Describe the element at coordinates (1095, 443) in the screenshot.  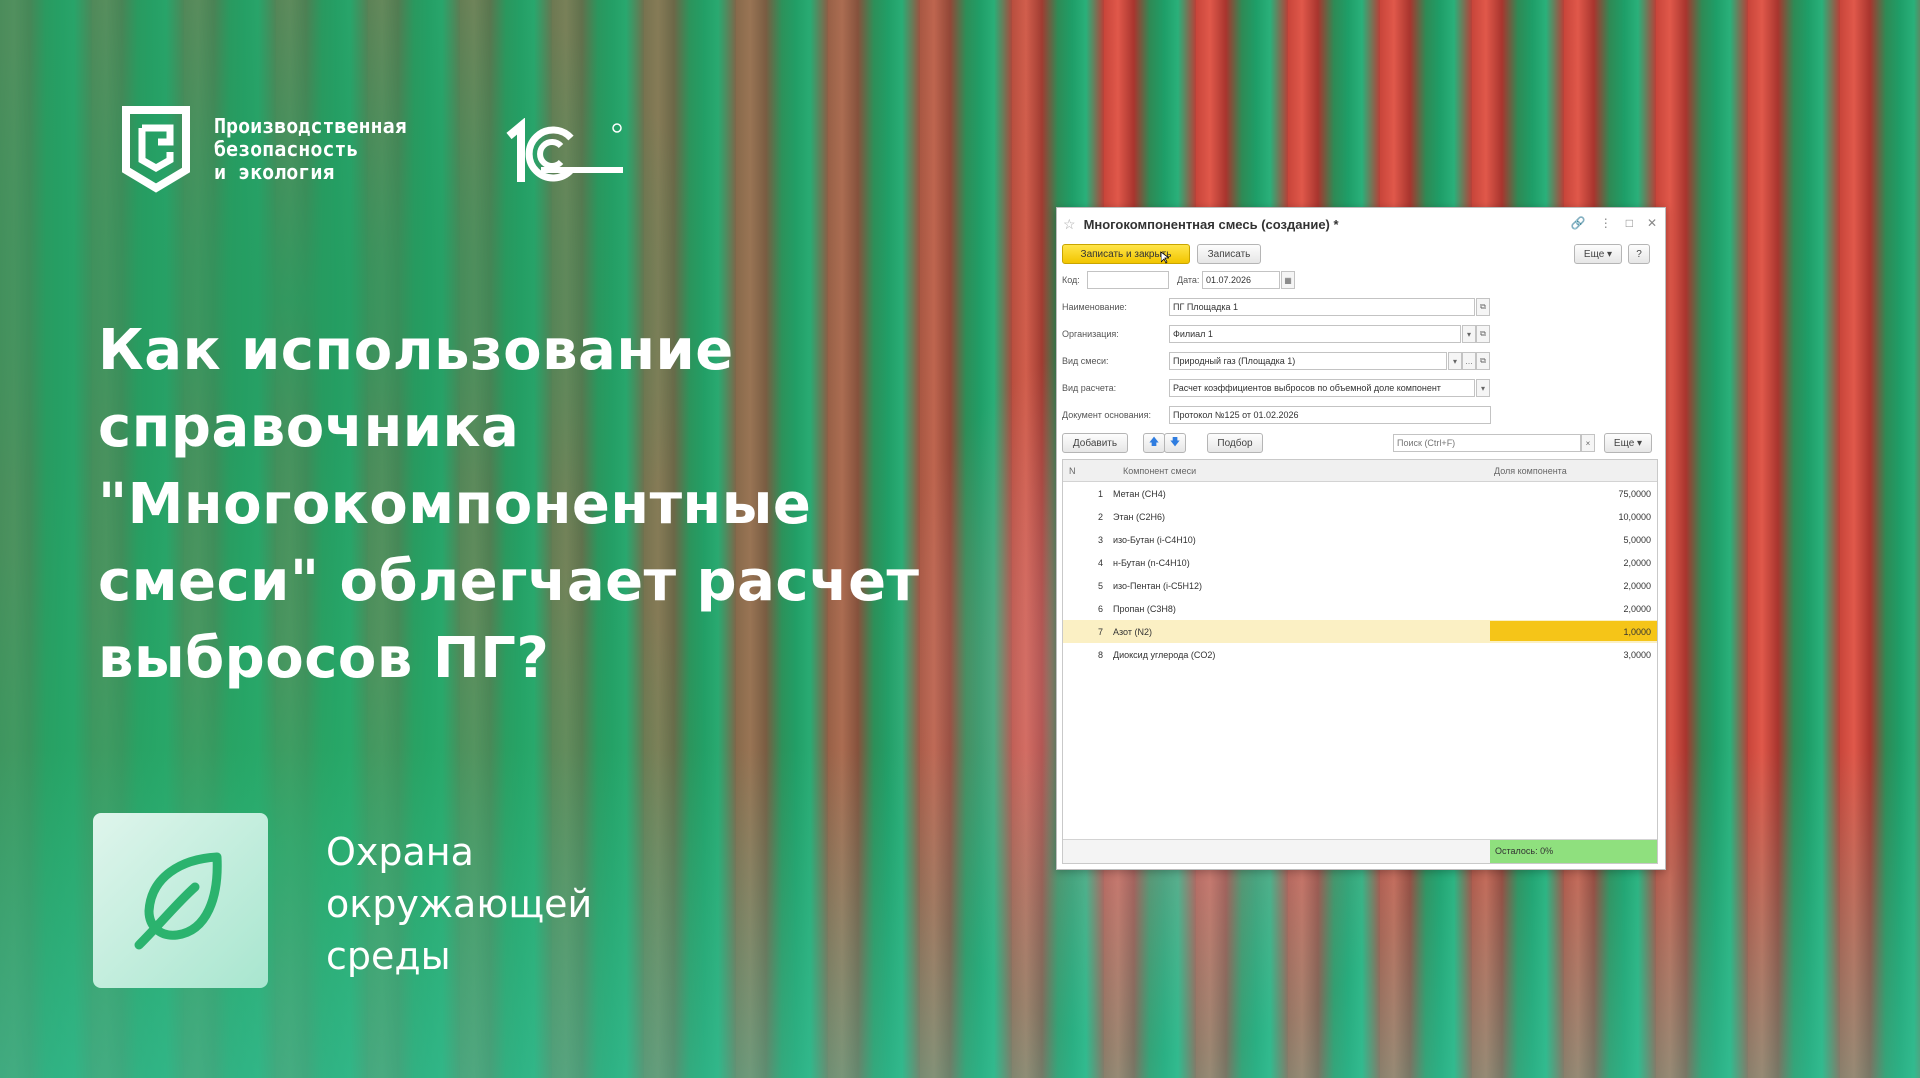
I see `add-row-button: Добавить` at that location.